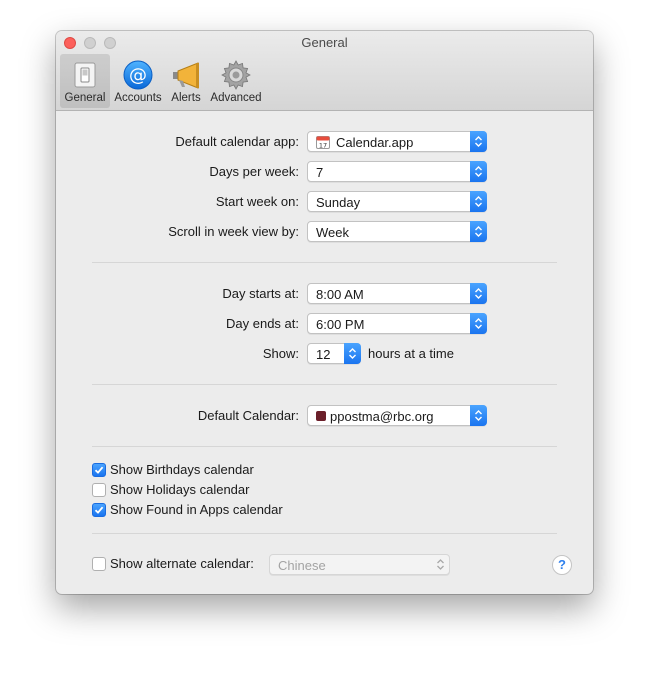 The width and height of the screenshot is (649, 674). Describe the element at coordinates (99, 490) in the screenshot. I see `show-holidays-checkbox` at that location.